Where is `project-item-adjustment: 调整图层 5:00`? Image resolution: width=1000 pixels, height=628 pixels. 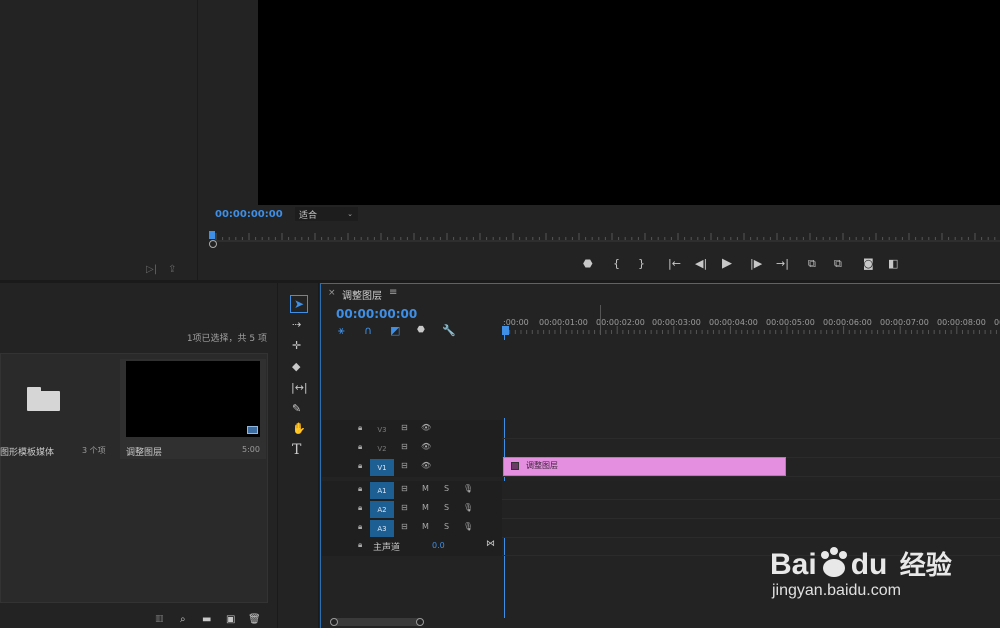
project-item-adjustment: 调整图层 5:00 is located at coordinates (193, 409).